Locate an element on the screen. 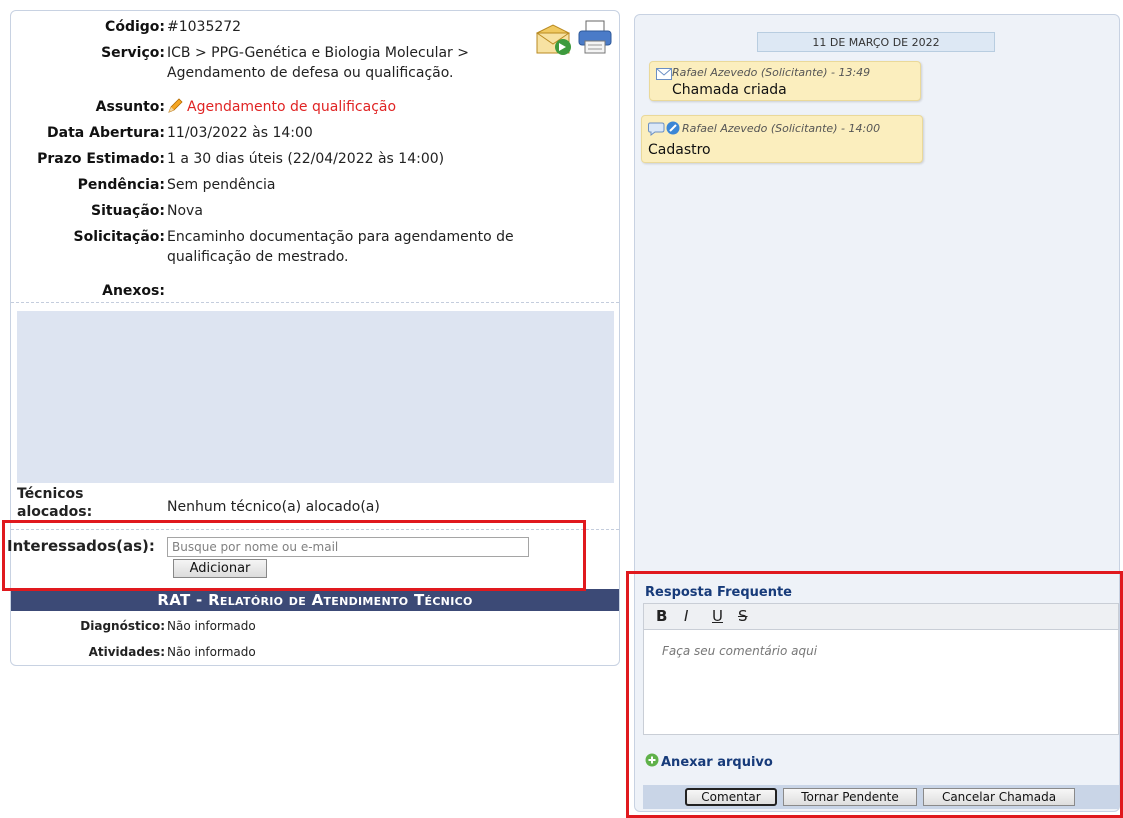 This screenshot has width=1123, height=818. assunto-label: Assunto: is located at coordinates (130, 107).